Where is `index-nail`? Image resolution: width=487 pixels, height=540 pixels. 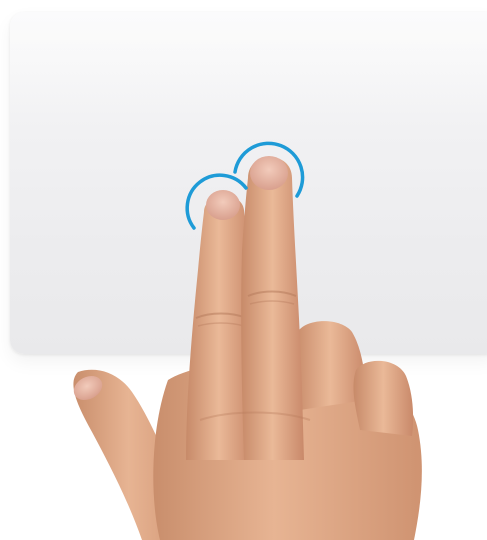
index-nail is located at coordinates (223, 205).